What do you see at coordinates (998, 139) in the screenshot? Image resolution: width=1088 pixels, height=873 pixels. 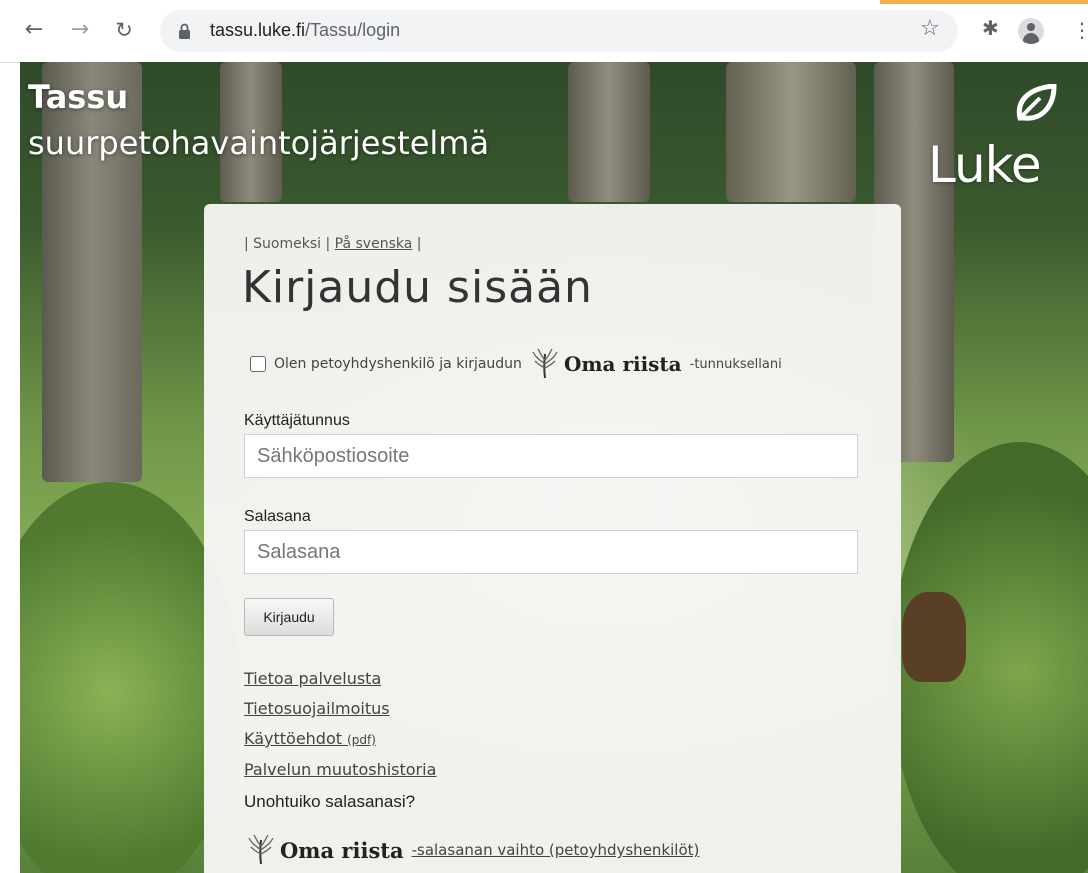 I see `luke-logo: Luke` at bounding box center [998, 139].